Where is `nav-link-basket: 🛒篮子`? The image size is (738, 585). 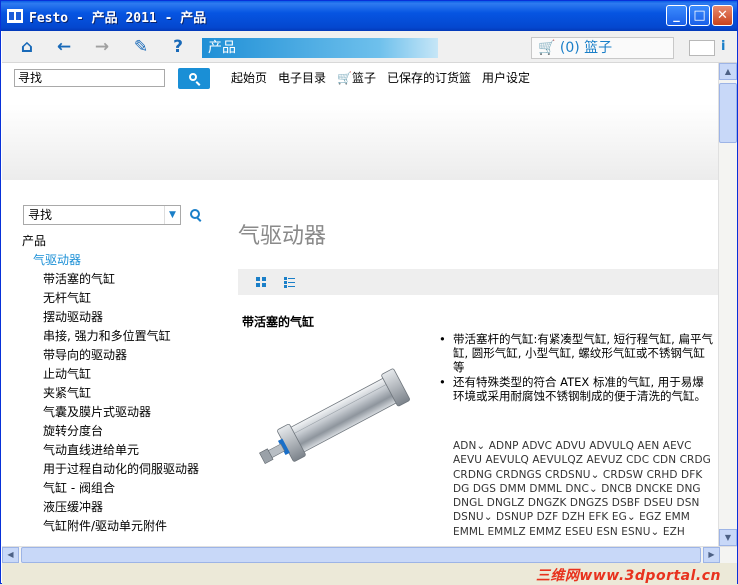
nav-link-basket: 🛒篮子 is located at coordinates (356, 77).